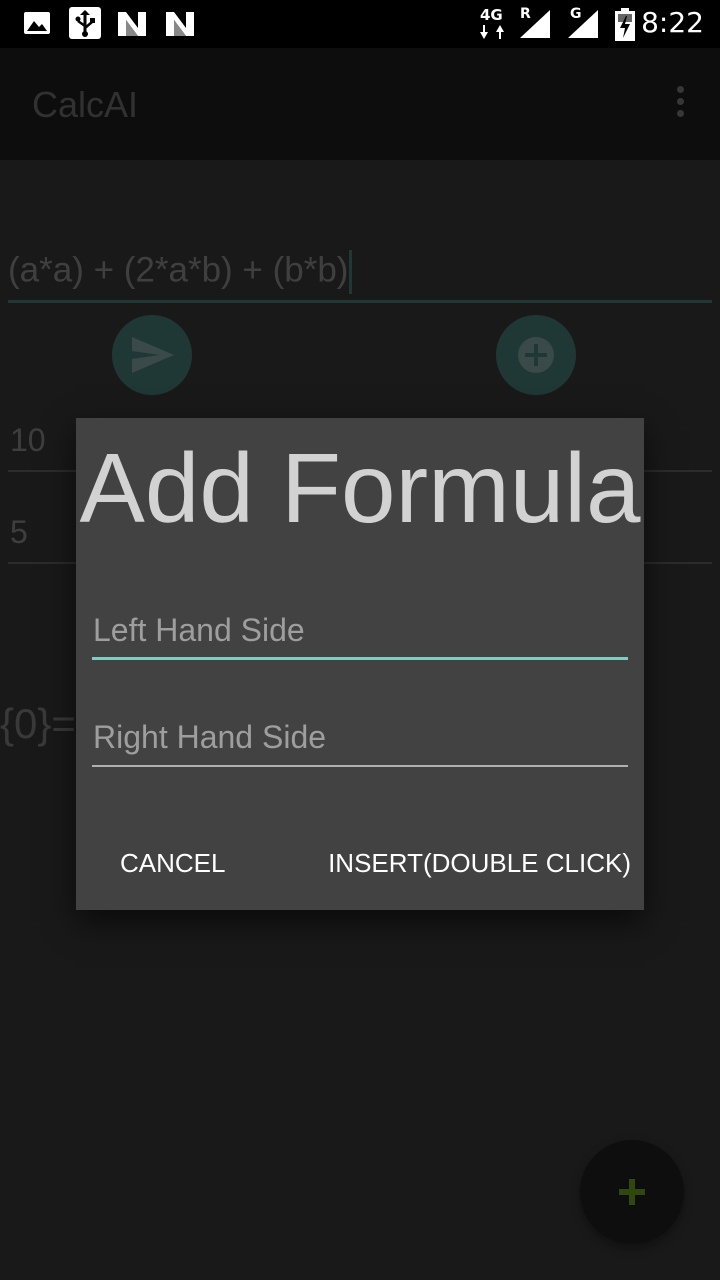 The height and width of the screenshot is (1280, 720). Describe the element at coordinates (494, 33) in the screenshot. I see `data-arrows-icon` at that location.